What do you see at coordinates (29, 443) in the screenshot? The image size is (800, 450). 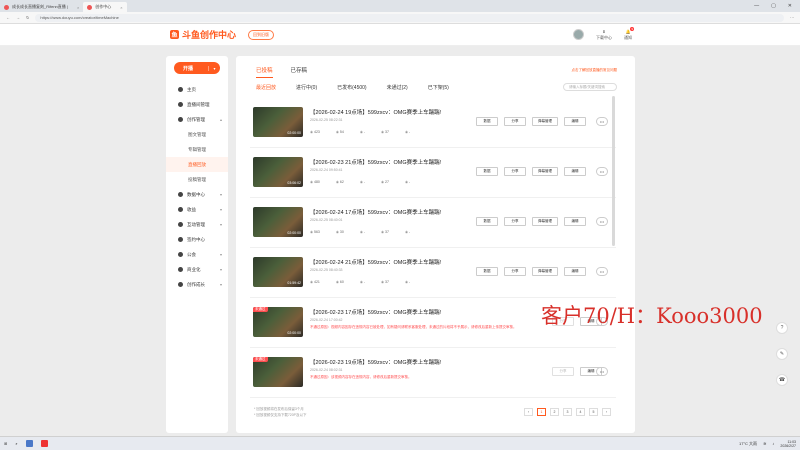 I see `file-explorer-icon` at bounding box center [29, 443].